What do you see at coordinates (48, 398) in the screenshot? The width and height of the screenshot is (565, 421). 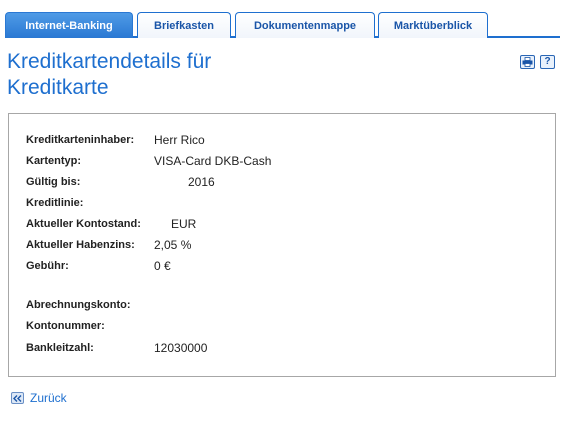 I see `back-label: Zurück` at bounding box center [48, 398].